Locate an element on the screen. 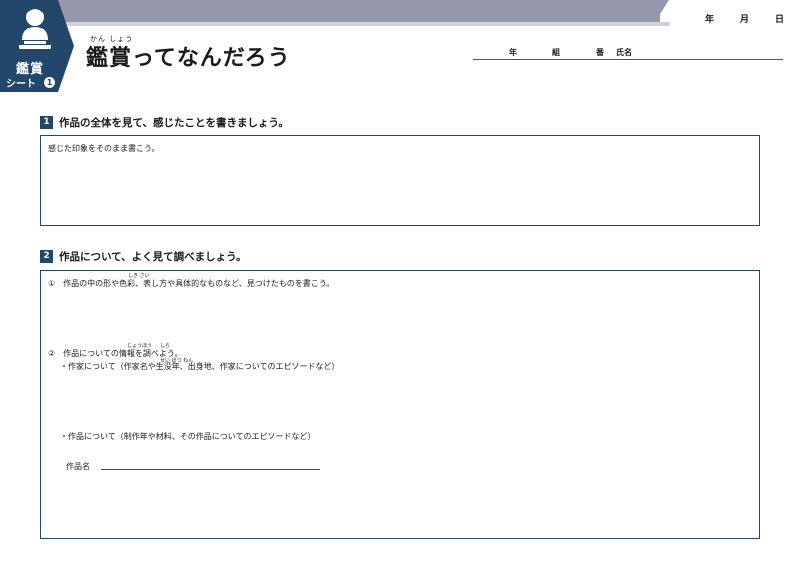 The width and height of the screenshot is (800, 566). header-band is located at coordinates (355, 11).